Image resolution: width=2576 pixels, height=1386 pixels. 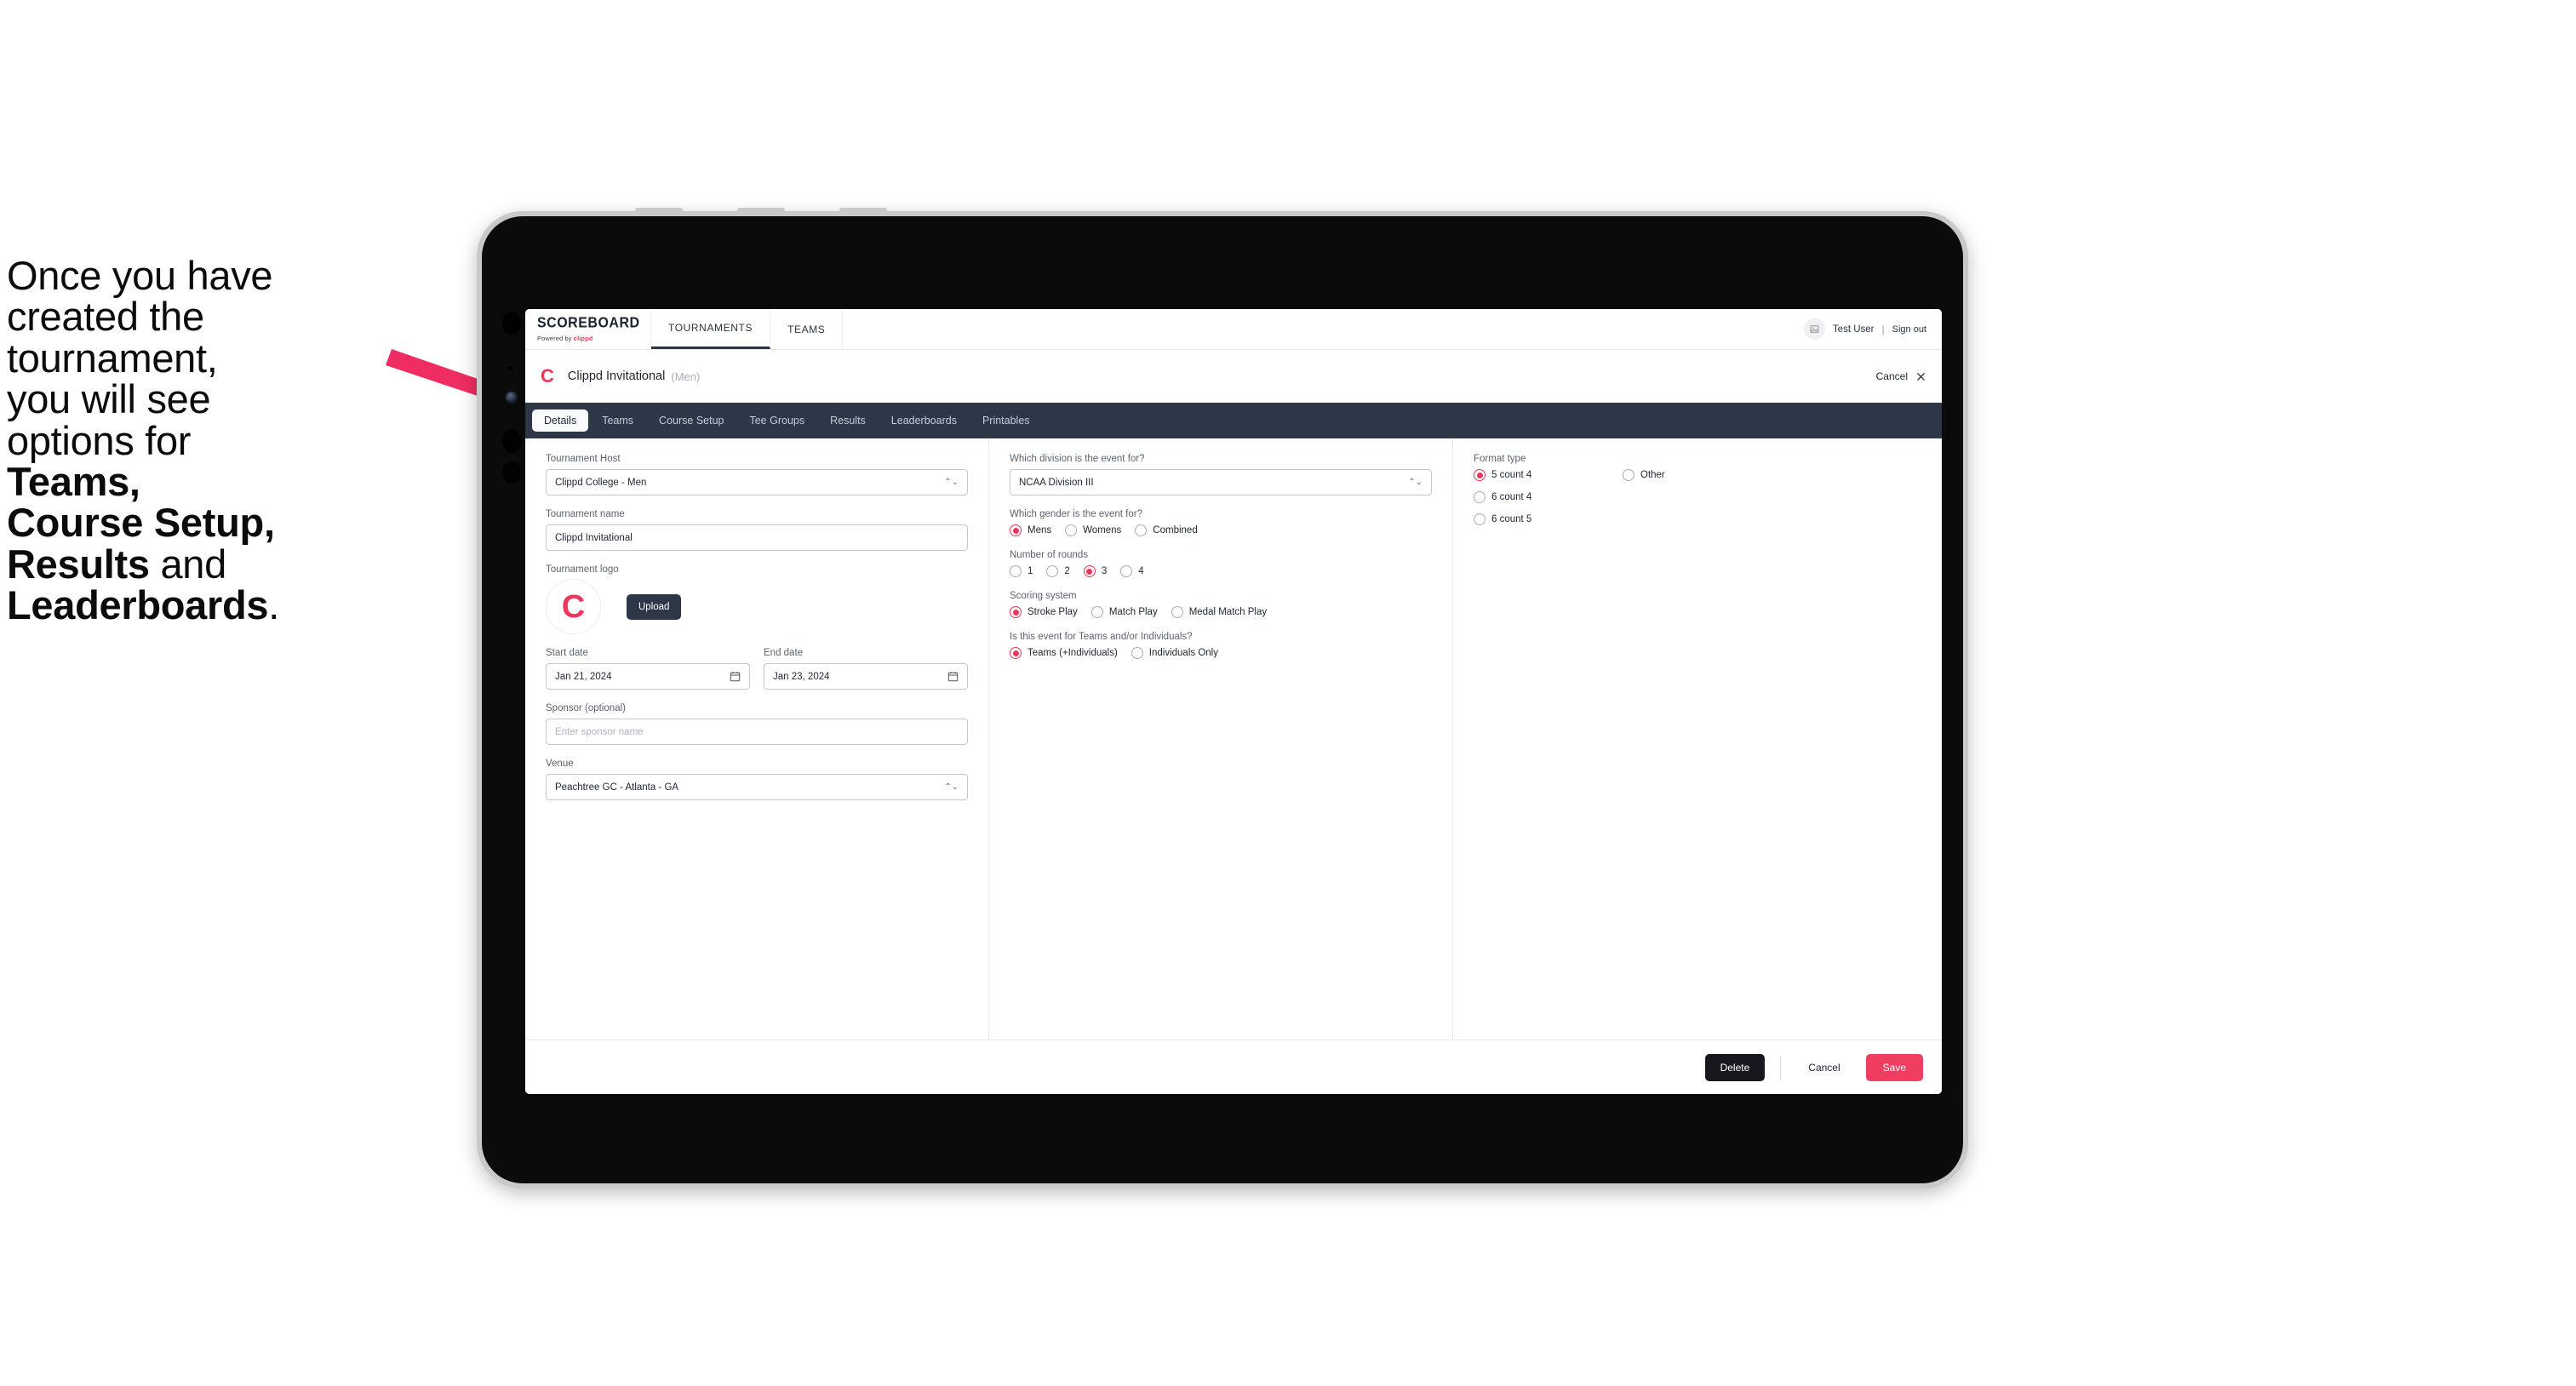 What do you see at coordinates (573, 606) in the screenshot?
I see `tournament-logo-preview: C` at bounding box center [573, 606].